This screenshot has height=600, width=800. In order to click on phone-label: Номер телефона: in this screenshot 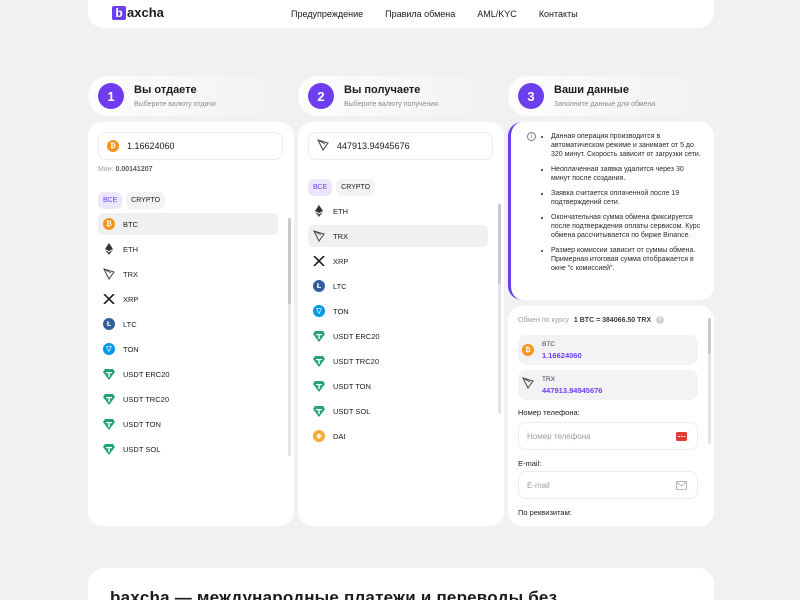, I will do `click(549, 412)`.